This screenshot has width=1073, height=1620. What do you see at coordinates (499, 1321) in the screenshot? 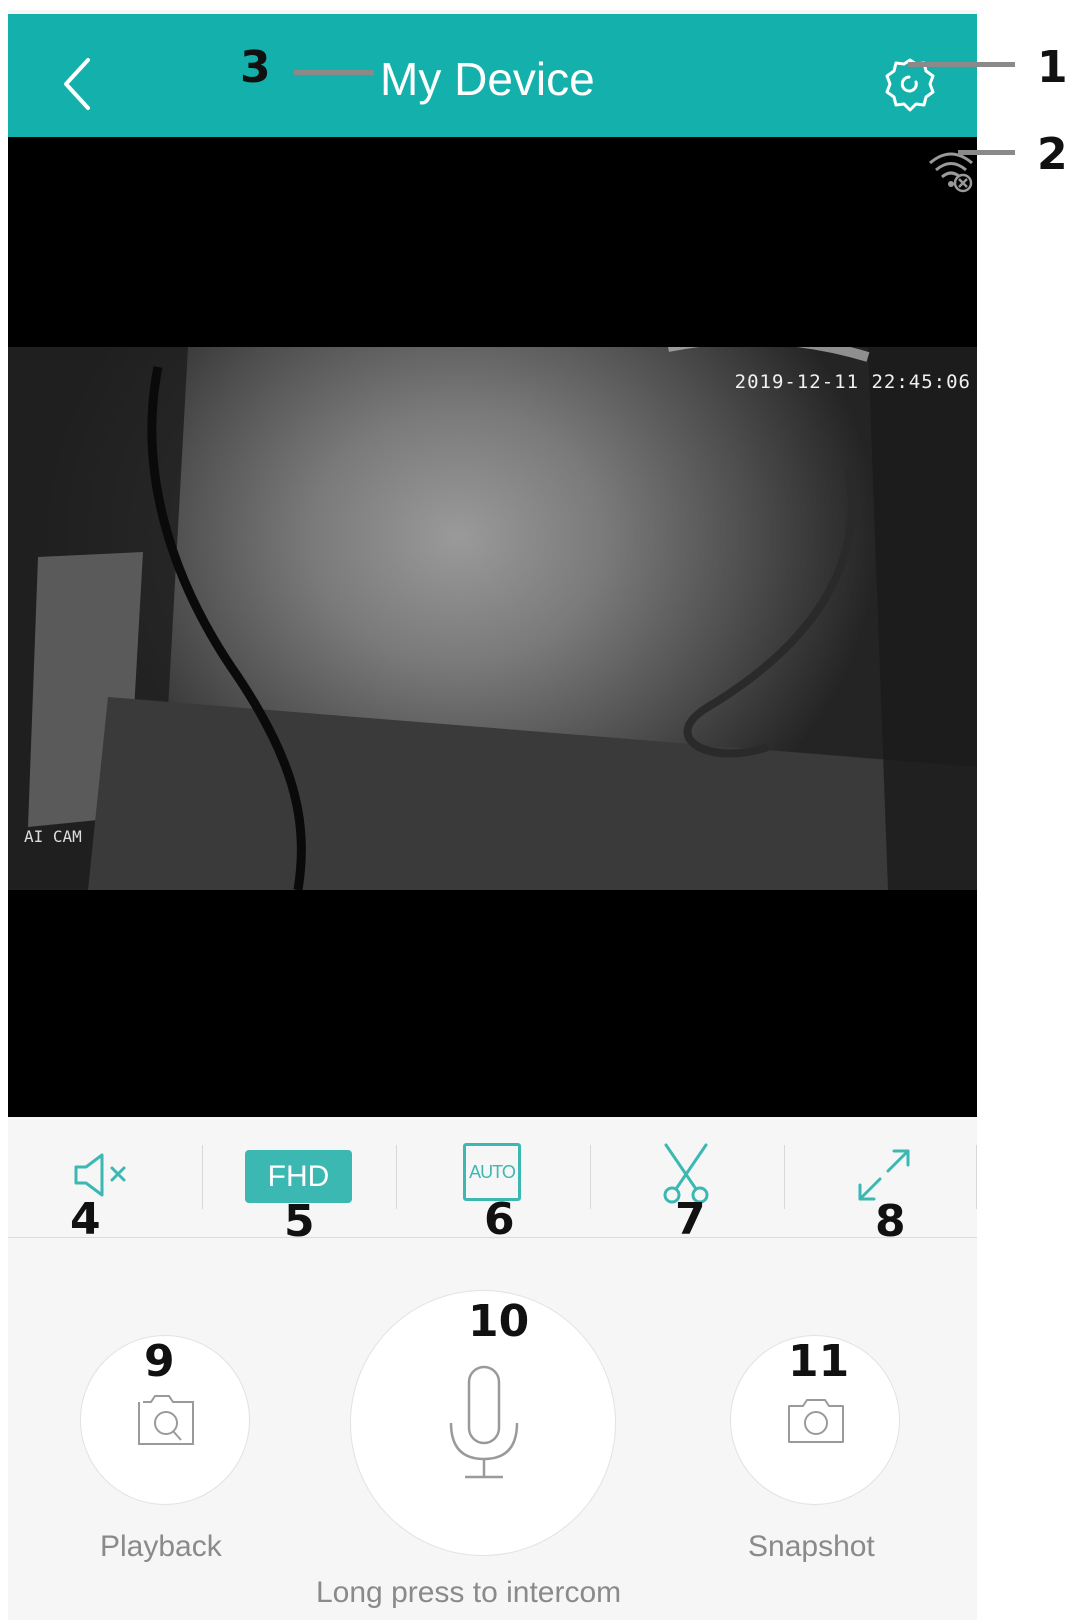
I see `callout-10: 10` at bounding box center [499, 1321].